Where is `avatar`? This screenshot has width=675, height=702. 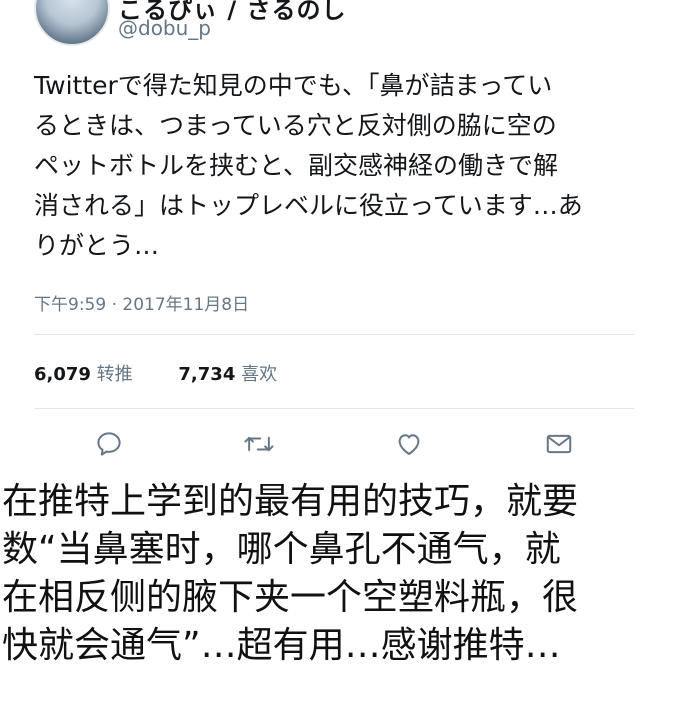 avatar is located at coordinates (72, 23).